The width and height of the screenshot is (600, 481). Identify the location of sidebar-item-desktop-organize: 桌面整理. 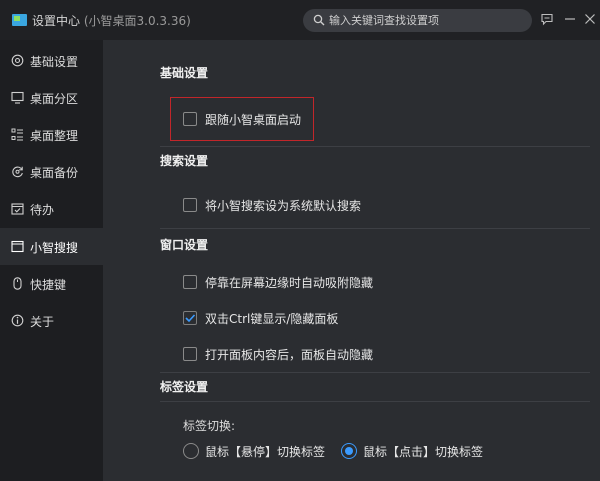
(51, 134).